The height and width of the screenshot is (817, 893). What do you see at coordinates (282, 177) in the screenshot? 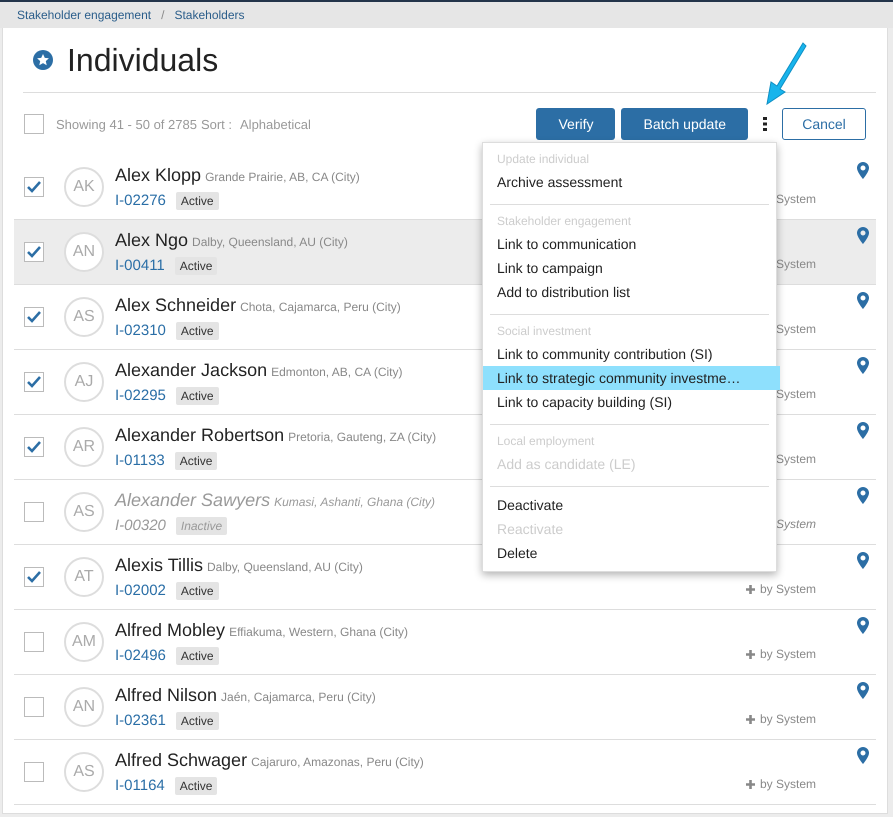
I see `location-text: Grande Prairie, AB, CA (City)` at bounding box center [282, 177].